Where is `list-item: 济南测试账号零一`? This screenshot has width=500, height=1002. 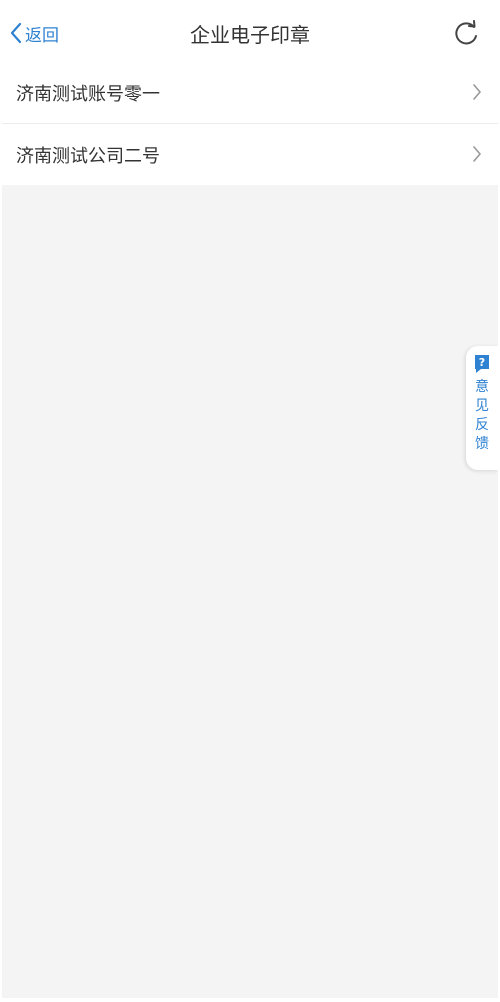
list-item: 济南测试账号零一 is located at coordinates (250, 92).